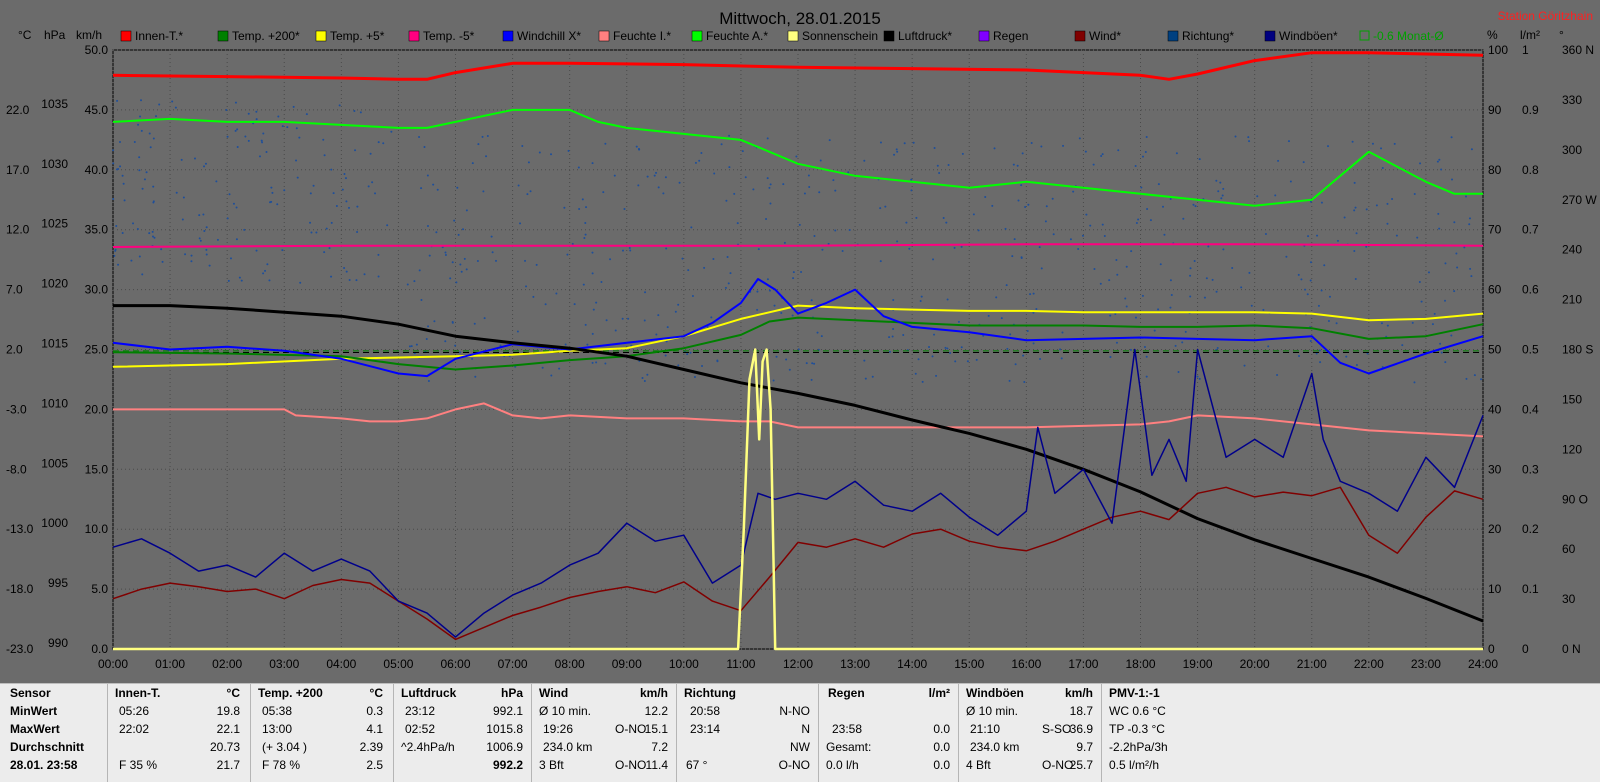 This screenshot has height=782, width=1600. What do you see at coordinates (656, 765) in the screenshot?
I see `wind-cur-val: 11.4` at bounding box center [656, 765].